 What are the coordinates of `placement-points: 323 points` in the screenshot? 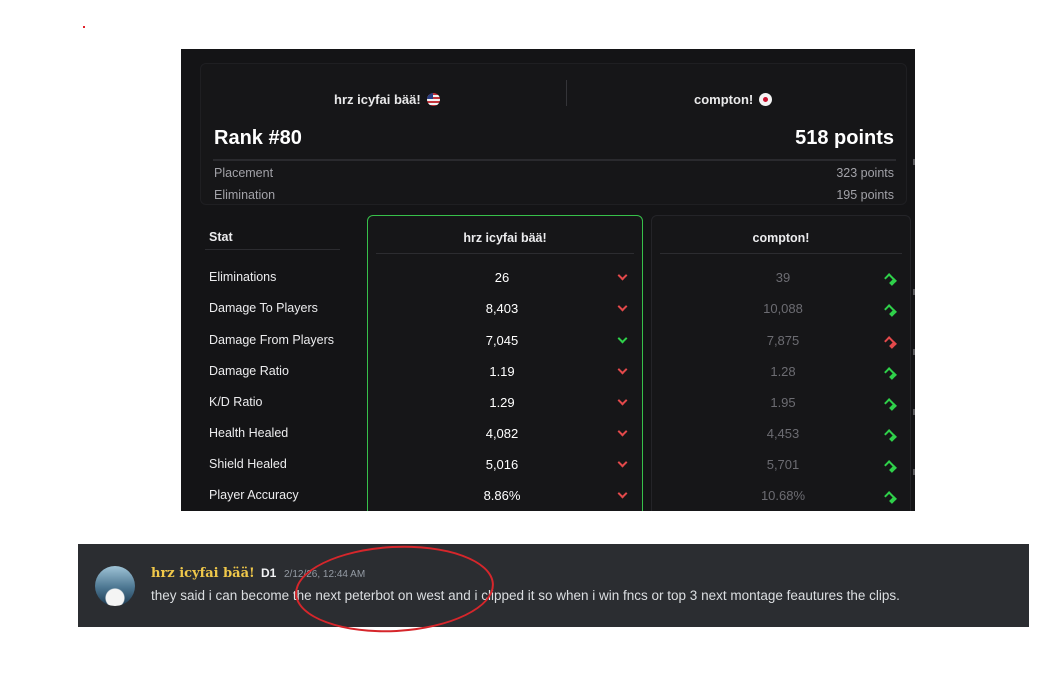 It's located at (865, 173).